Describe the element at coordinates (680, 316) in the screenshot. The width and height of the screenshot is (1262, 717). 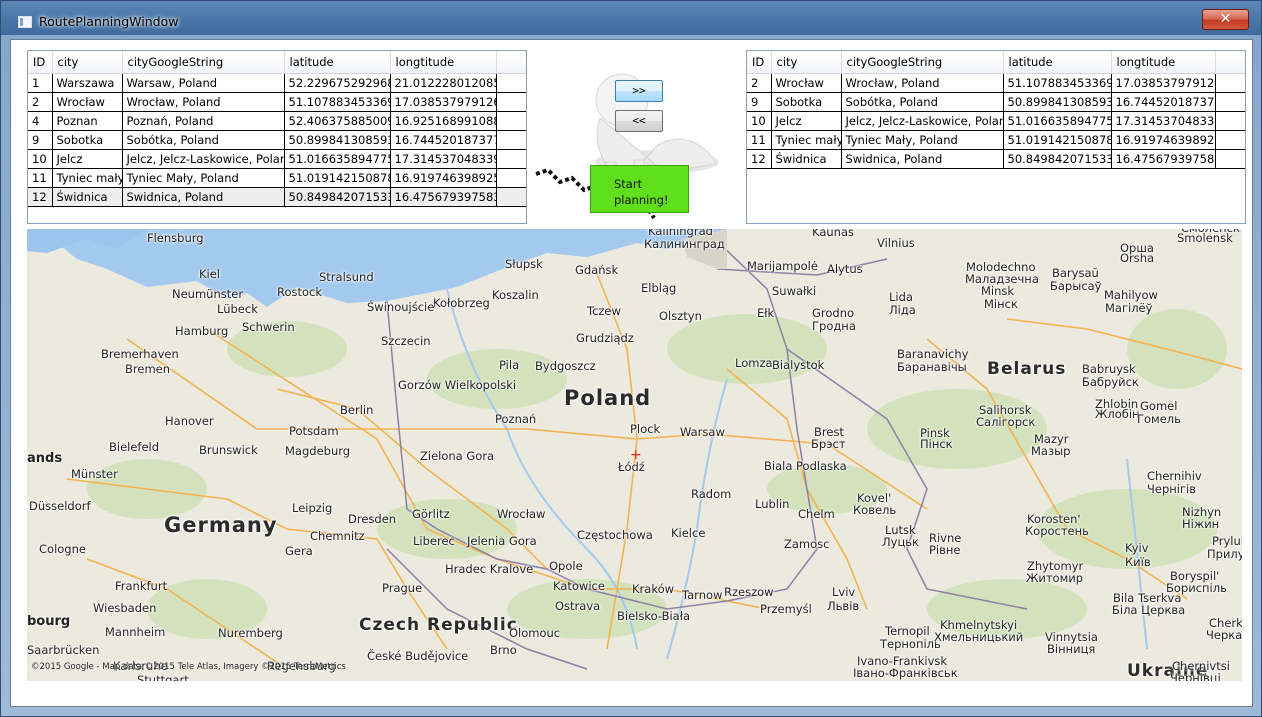
I see `map-city-label: Olsztyn` at that location.